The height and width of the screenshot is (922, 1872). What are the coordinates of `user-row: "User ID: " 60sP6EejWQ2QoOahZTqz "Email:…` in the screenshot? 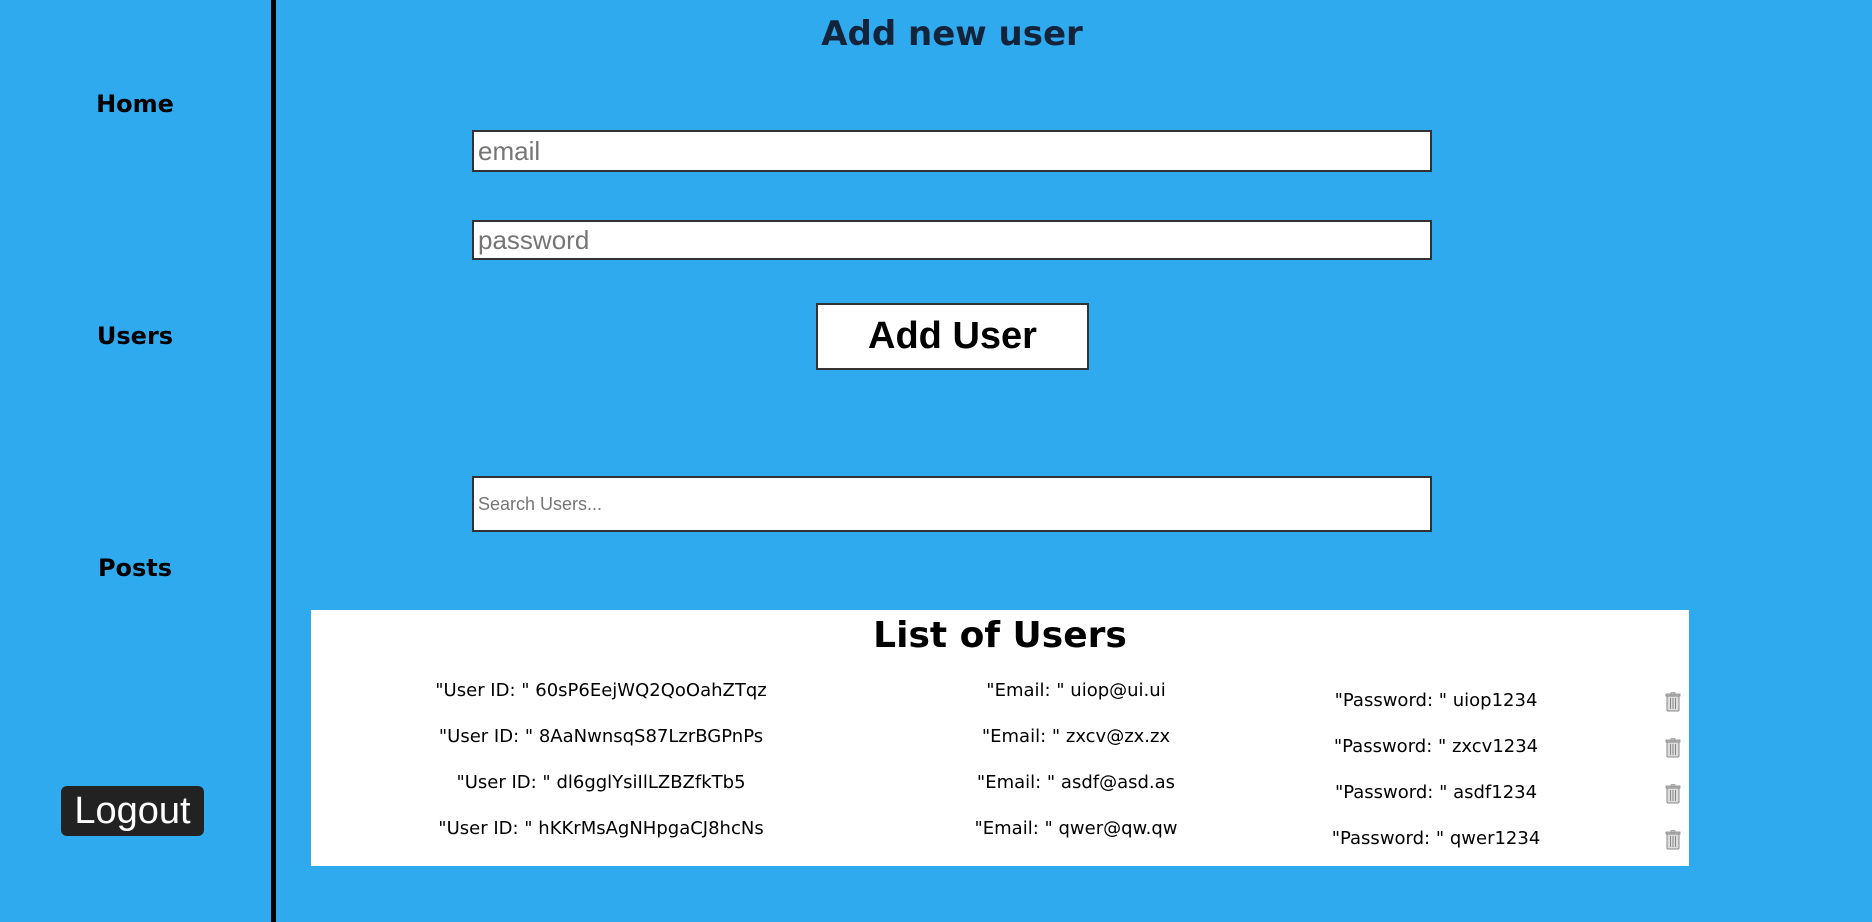 It's located at (1000, 700).